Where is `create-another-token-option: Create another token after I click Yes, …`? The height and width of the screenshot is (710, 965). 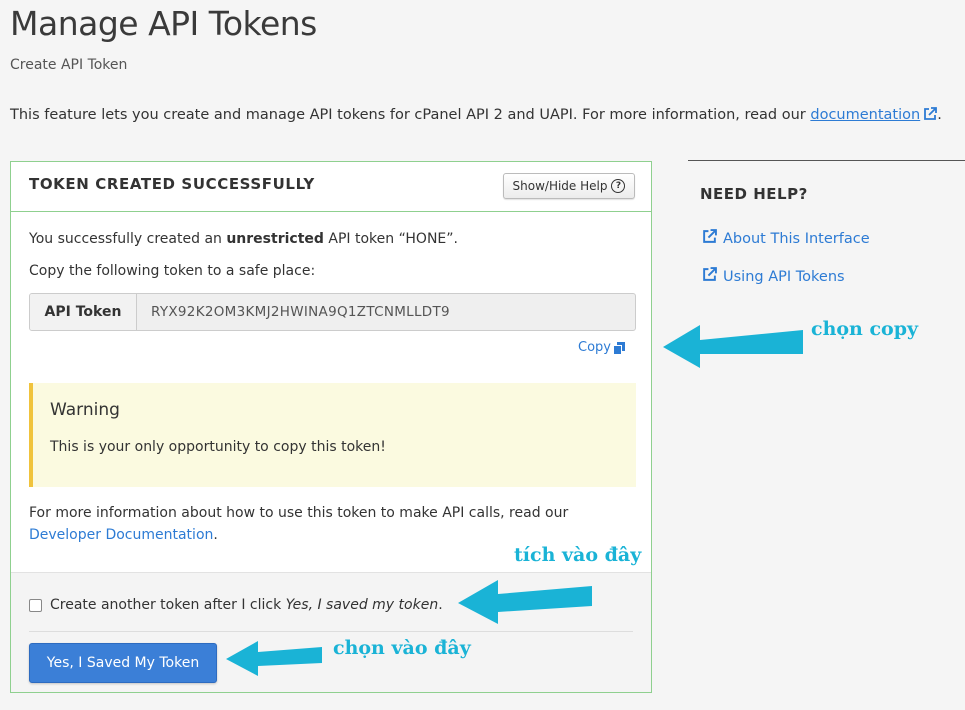
create-another-token-option: Create another token after I click Yes, … is located at coordinates (236, 605).